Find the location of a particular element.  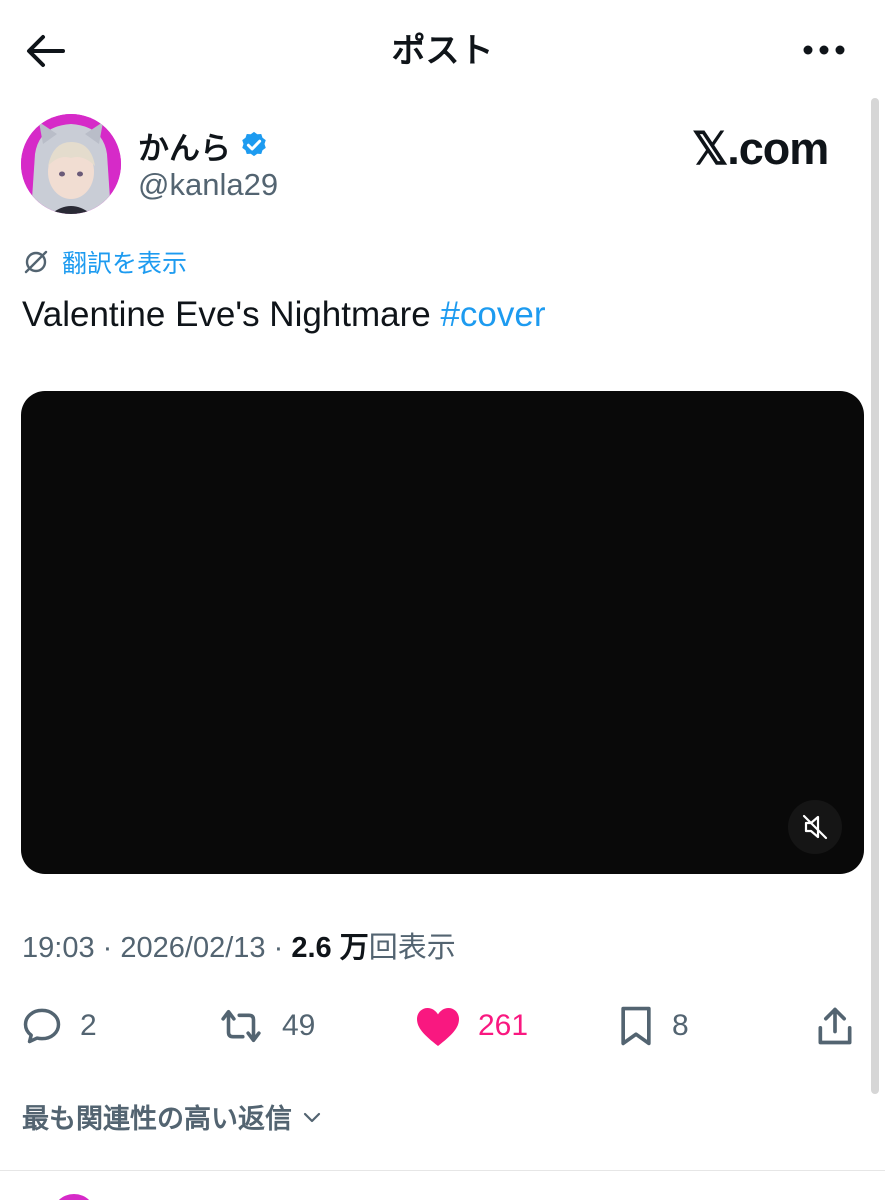

more-options-button is located at coordinates (824, 50).